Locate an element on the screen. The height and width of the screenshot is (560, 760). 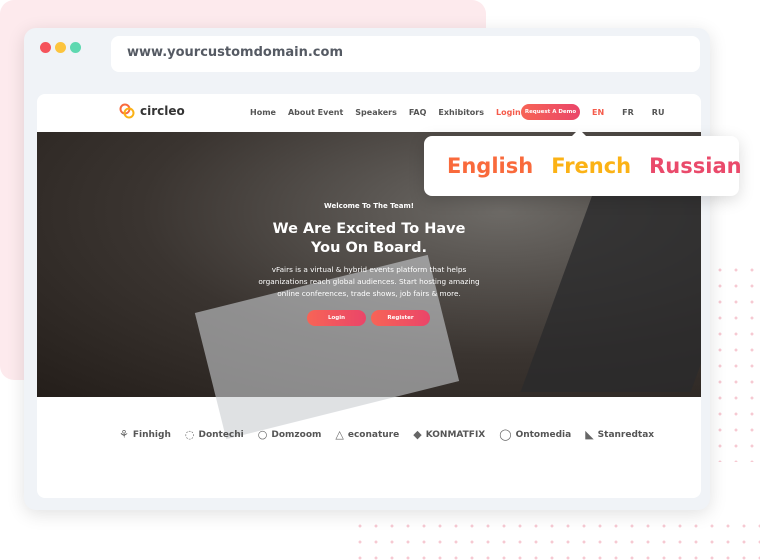
site-logo: circleo is located at coordinates (152, 111).